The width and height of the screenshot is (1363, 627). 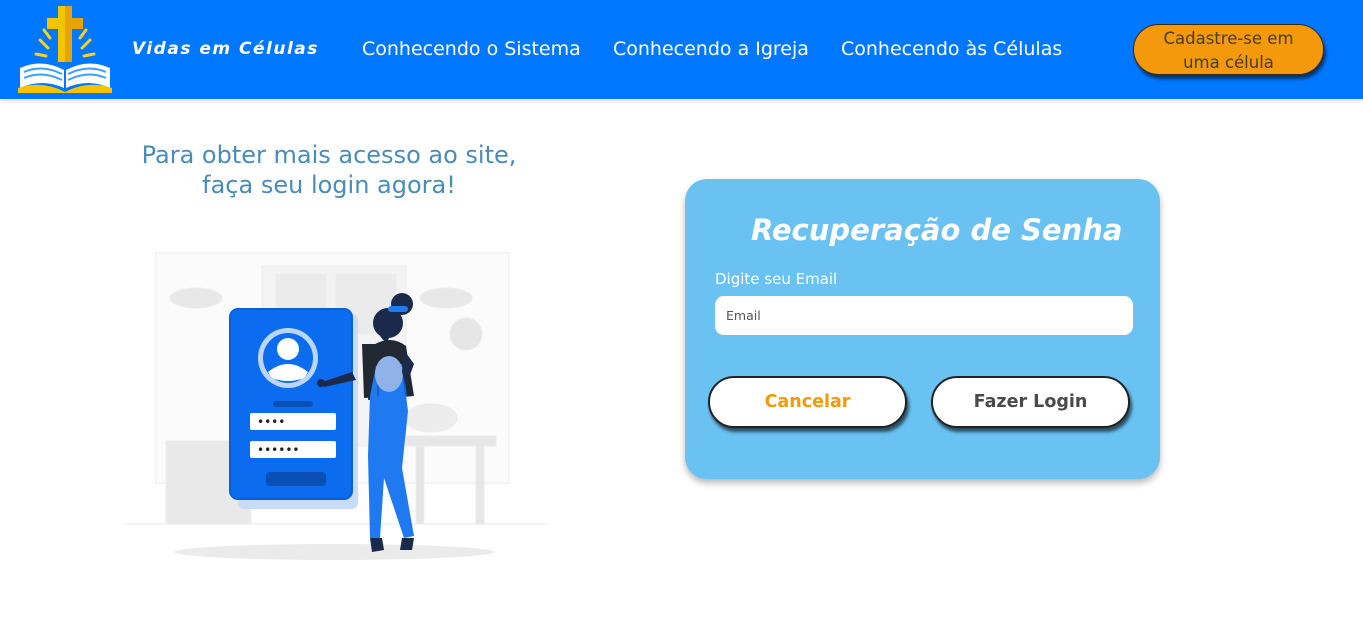 I want to click on register-cell-button-line2: uma célula, so click(x=1228, y=62).